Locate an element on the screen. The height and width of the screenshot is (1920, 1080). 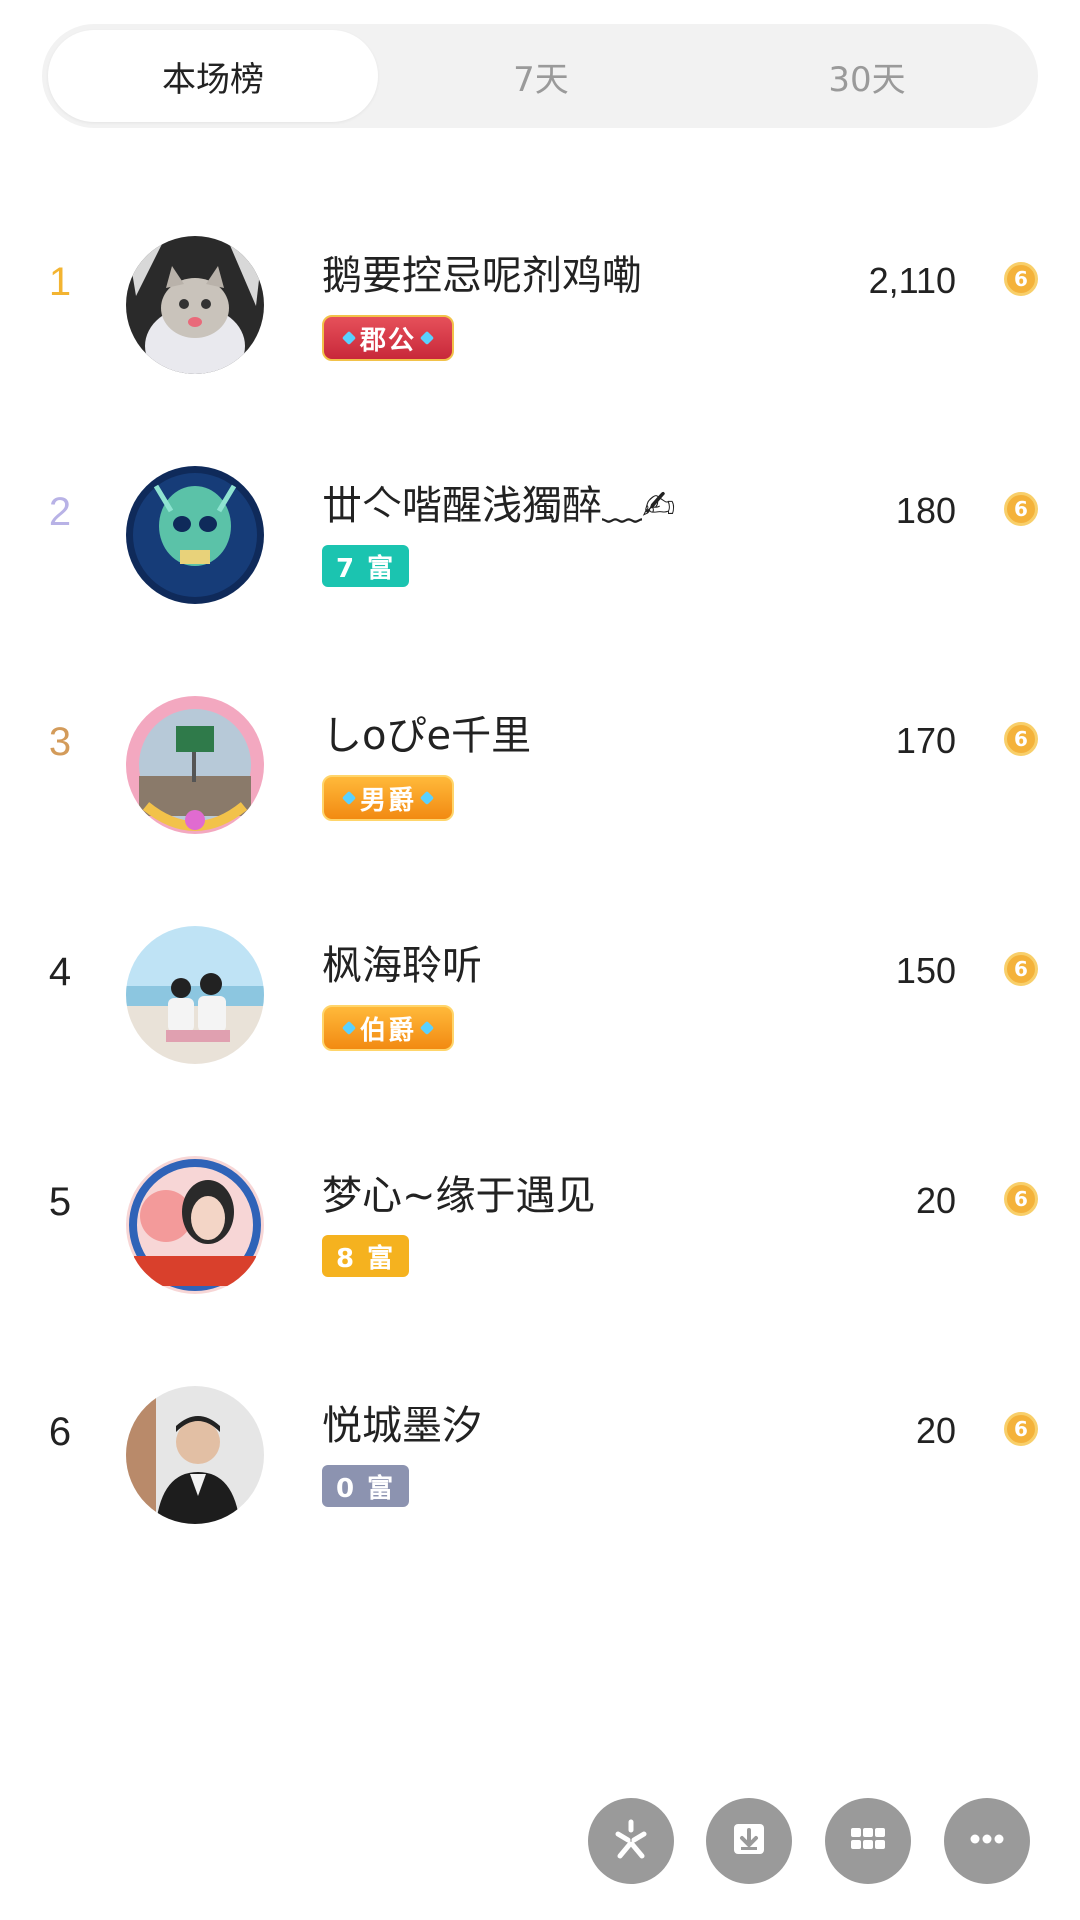
score-value: 2,110 is located at coordinates (912, 280).